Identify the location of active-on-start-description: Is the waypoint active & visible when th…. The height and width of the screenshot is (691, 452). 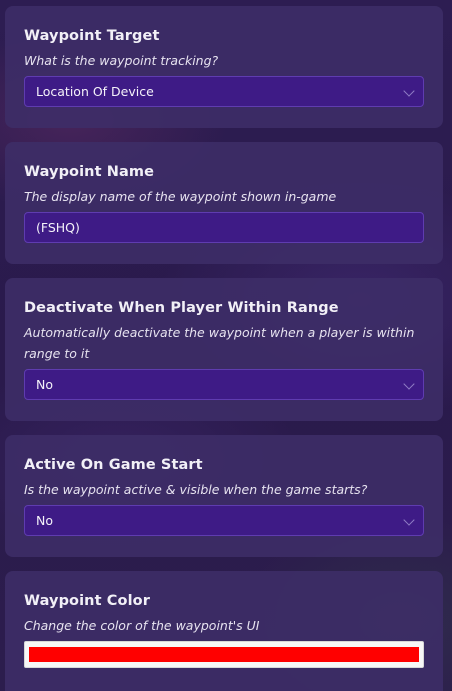
(196, 489).